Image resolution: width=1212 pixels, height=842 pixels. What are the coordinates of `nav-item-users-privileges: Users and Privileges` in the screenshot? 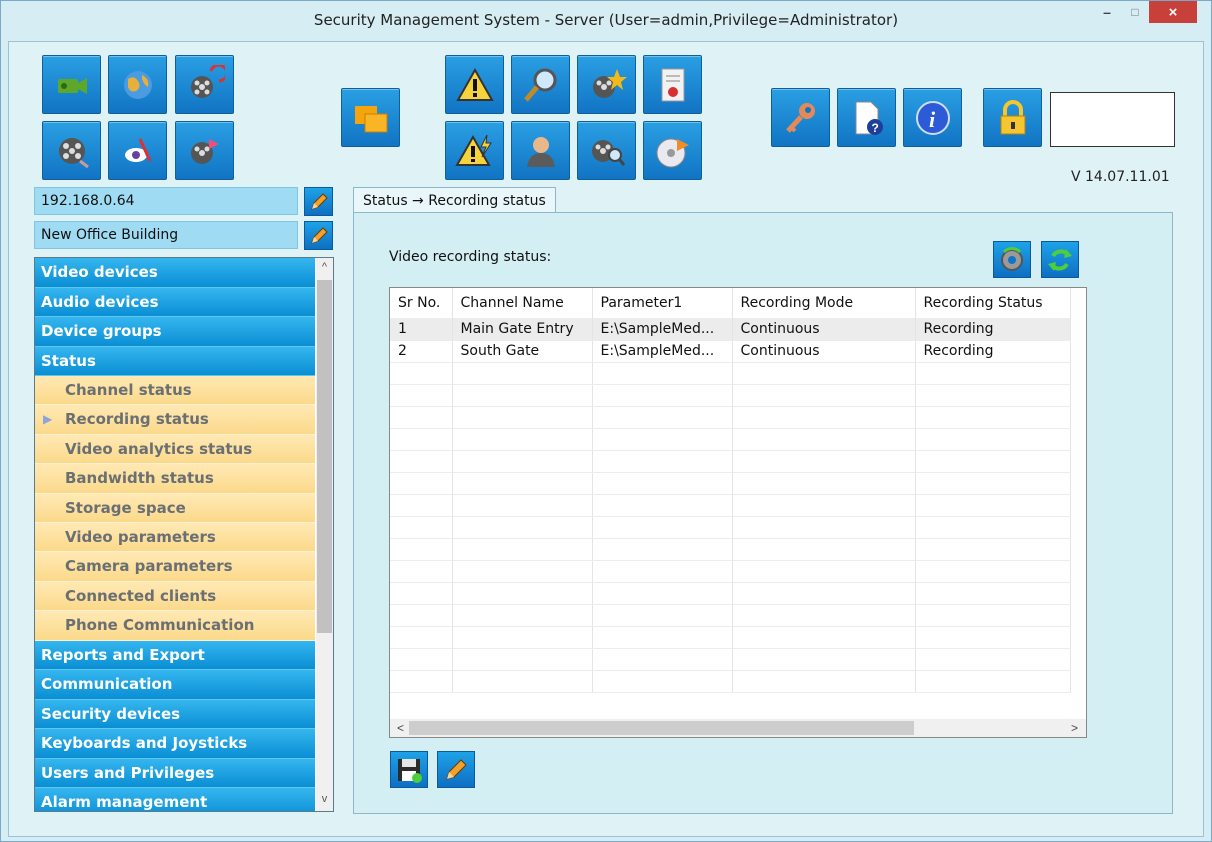 It's located at (175, 773).